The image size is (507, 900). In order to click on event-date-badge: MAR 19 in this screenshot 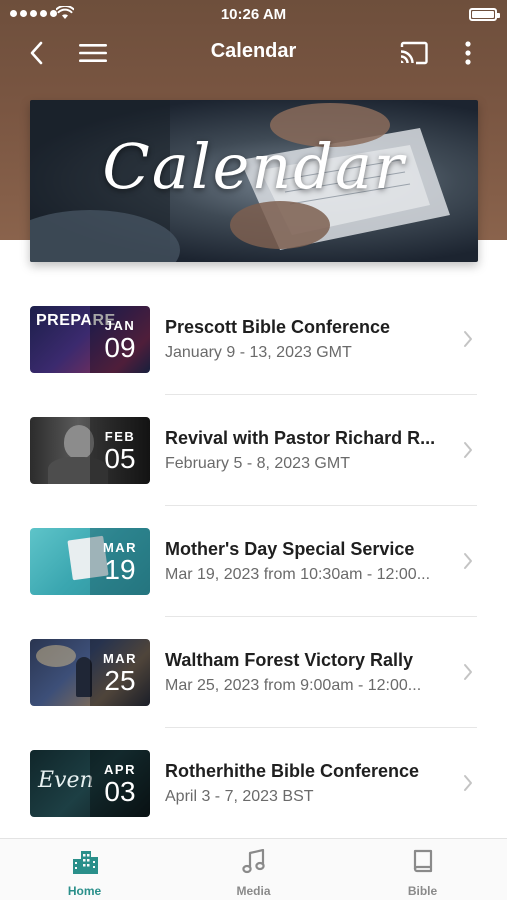, I will do `click(120, 561)`.